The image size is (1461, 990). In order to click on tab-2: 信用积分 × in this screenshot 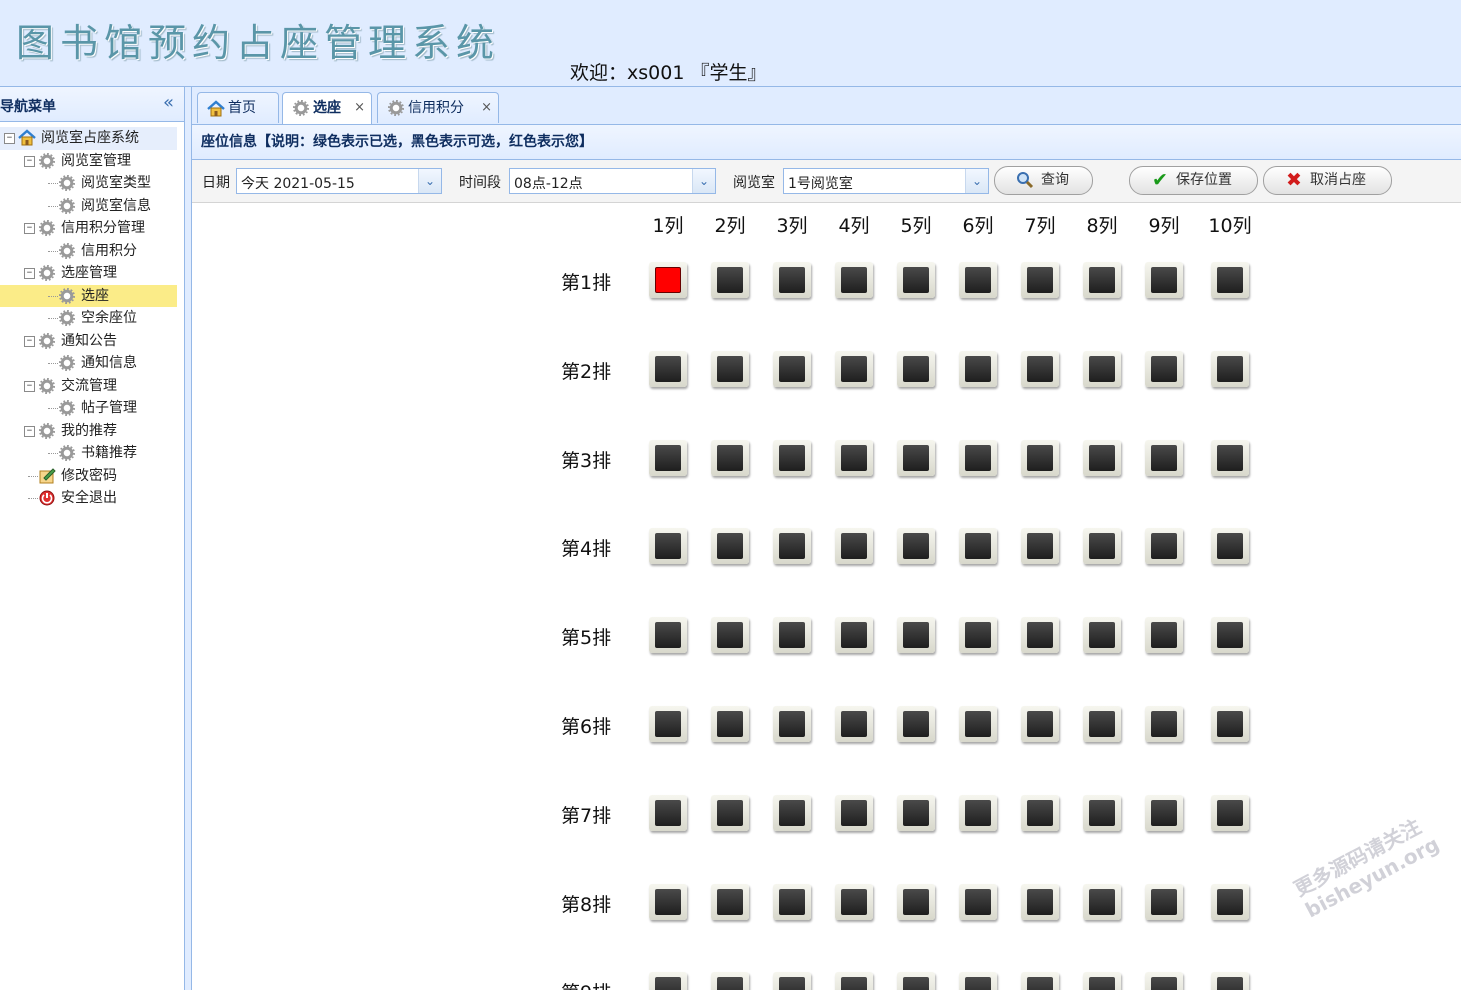, I will do `click(438, 107)`.